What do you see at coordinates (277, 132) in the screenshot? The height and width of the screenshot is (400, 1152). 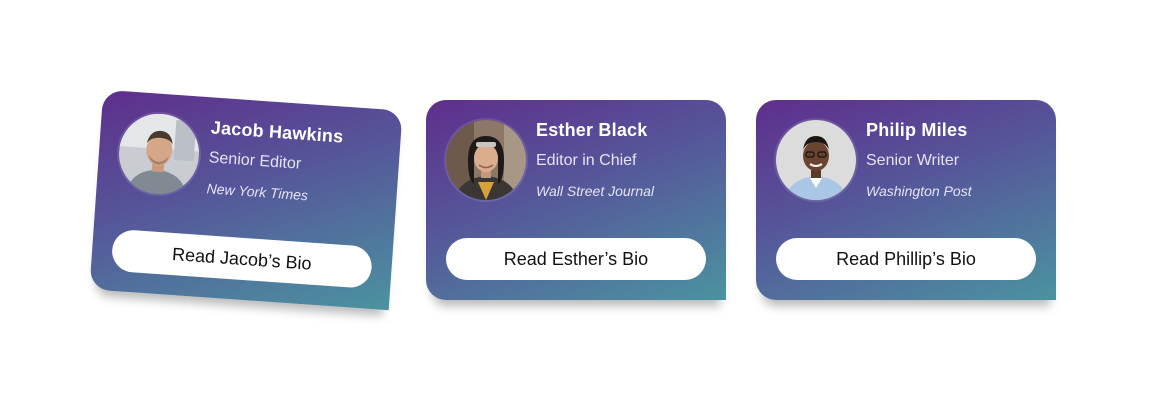 I see `profile-name: Jacob Hawkins` at bounding box center [277, 132].